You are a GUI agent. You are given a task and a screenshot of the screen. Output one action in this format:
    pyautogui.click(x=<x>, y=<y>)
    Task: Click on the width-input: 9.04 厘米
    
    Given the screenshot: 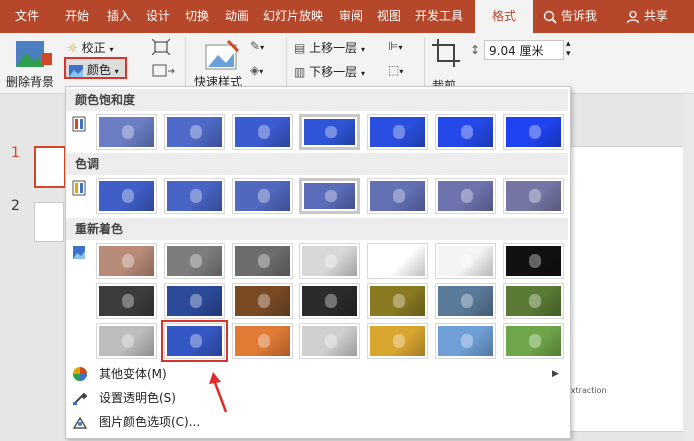 What is the action you would take?
    pyautogui.click(x=524, y=50)
    